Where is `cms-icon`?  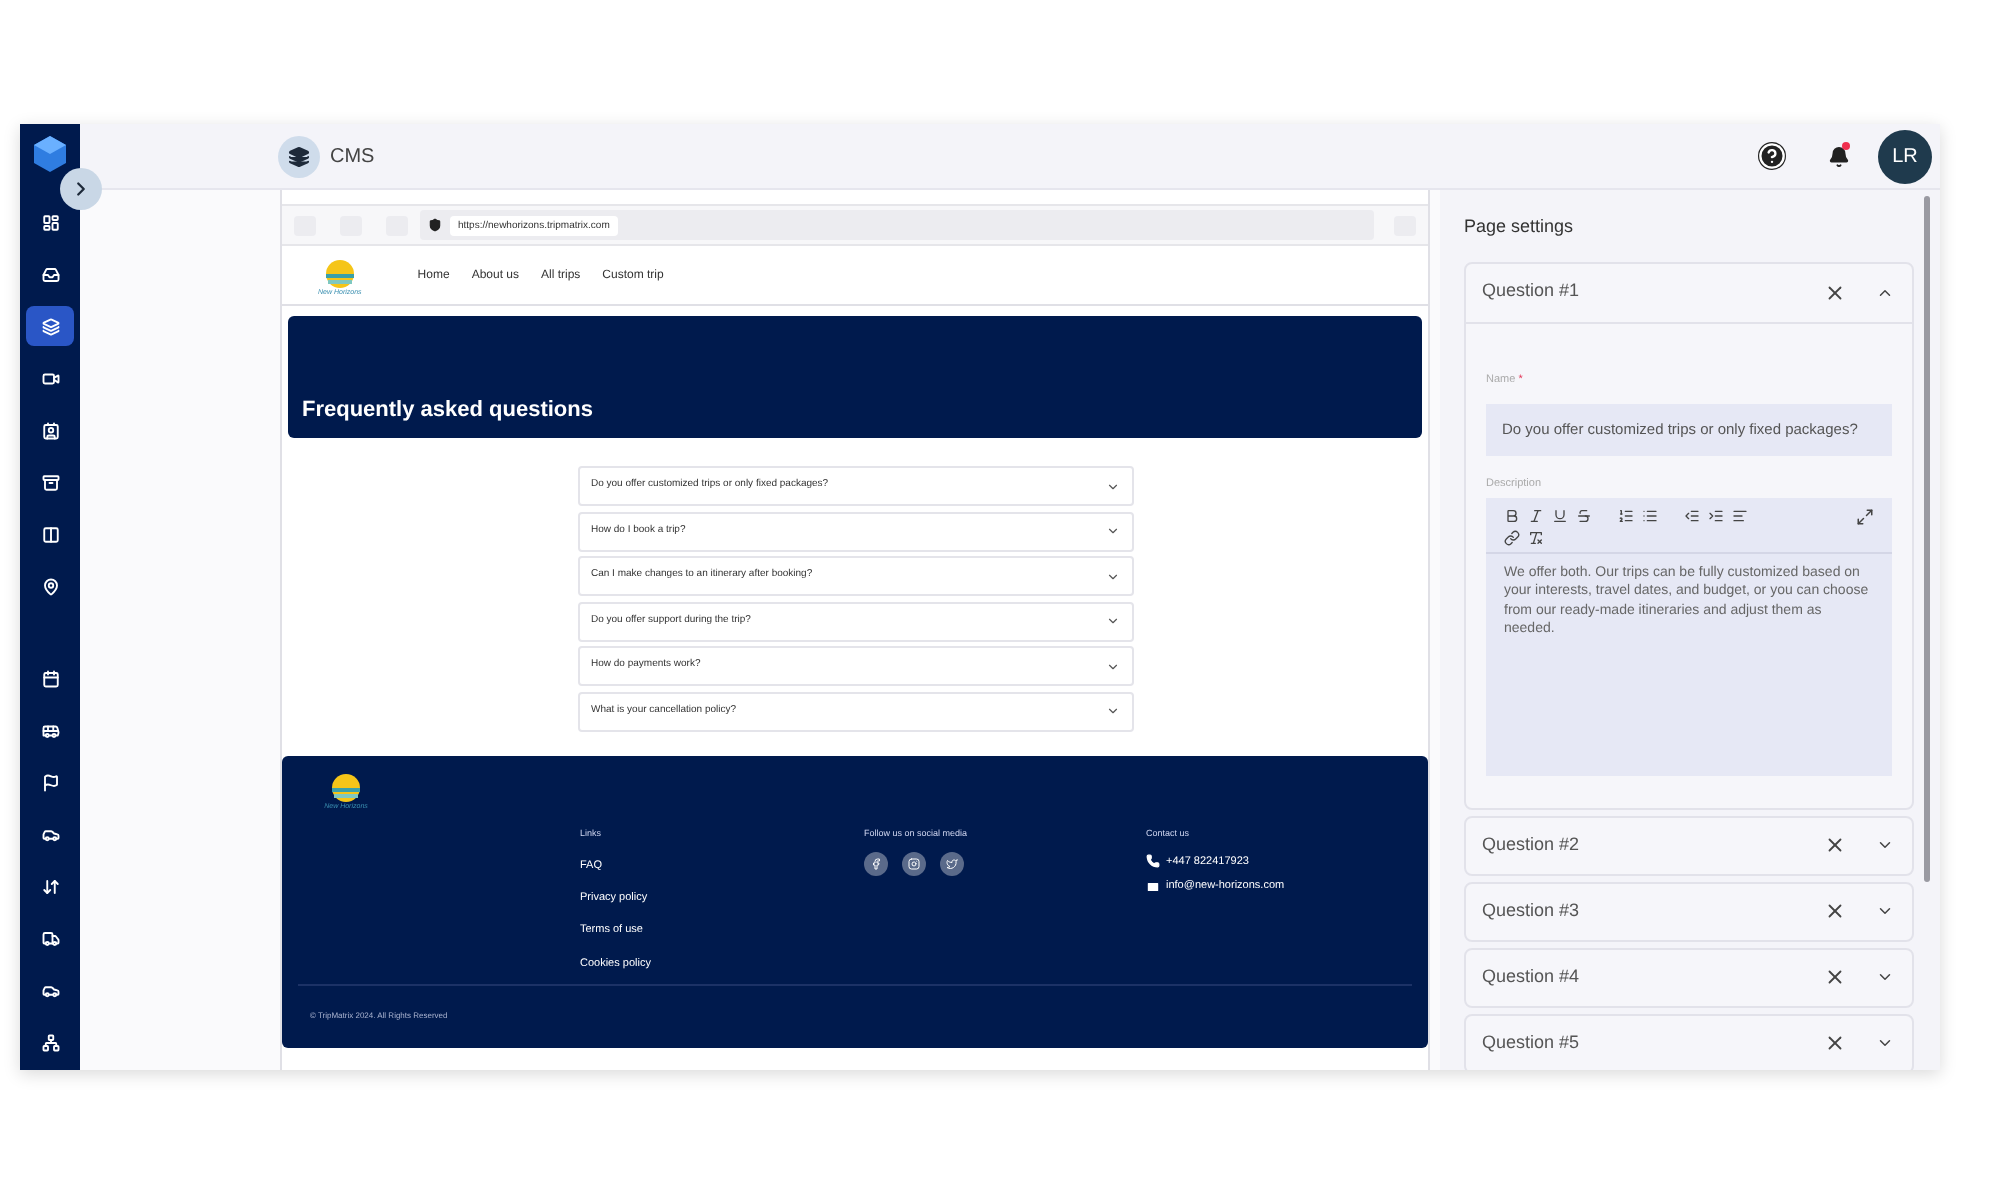 cms-icon is located at coordinates (299, 156).